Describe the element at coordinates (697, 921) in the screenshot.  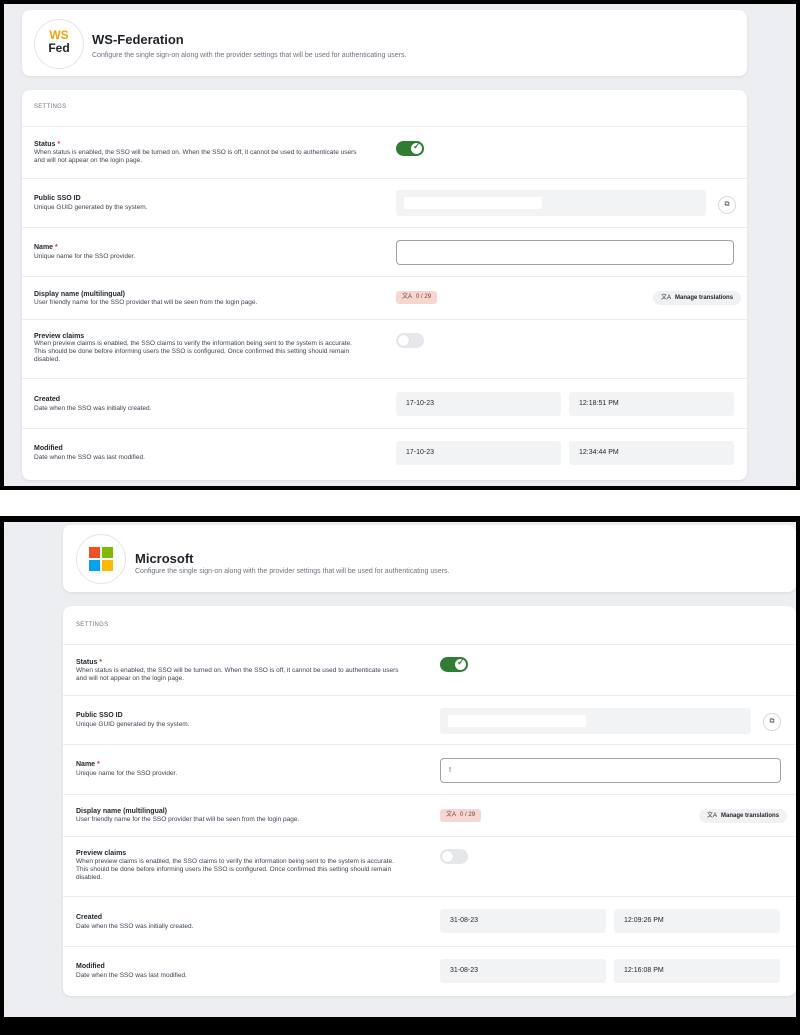
I see `created-time-field: 12:09:26 PM` at that location.